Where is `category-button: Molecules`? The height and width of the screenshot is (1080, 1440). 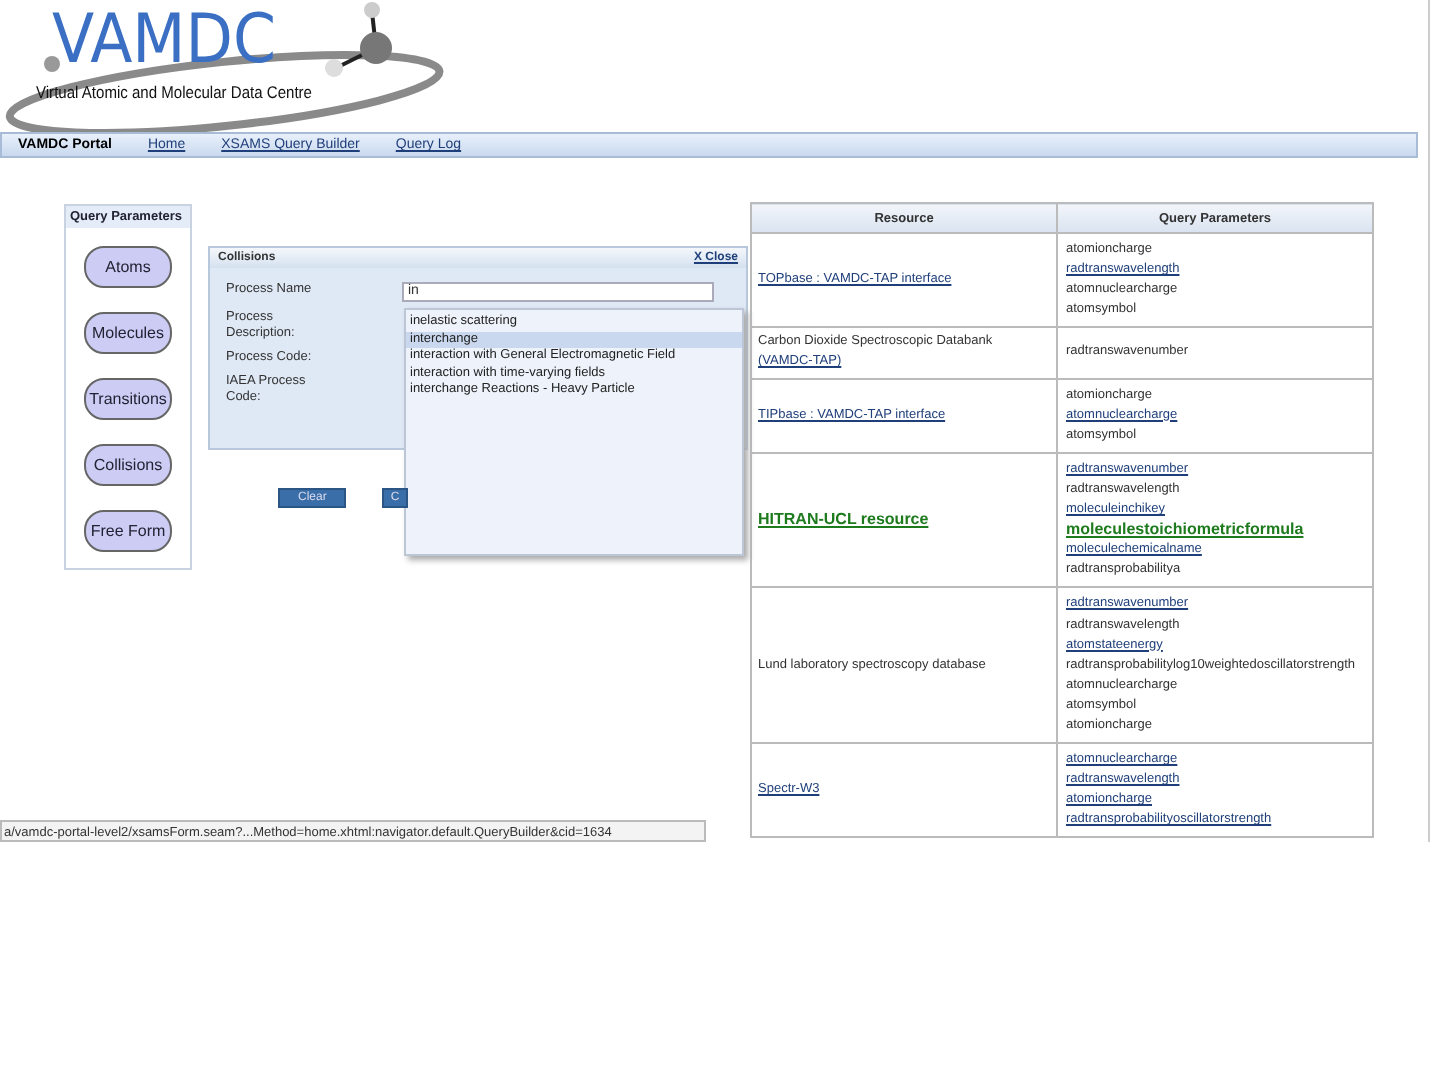 category-button: Molecules is located at coordinates (128, 333).